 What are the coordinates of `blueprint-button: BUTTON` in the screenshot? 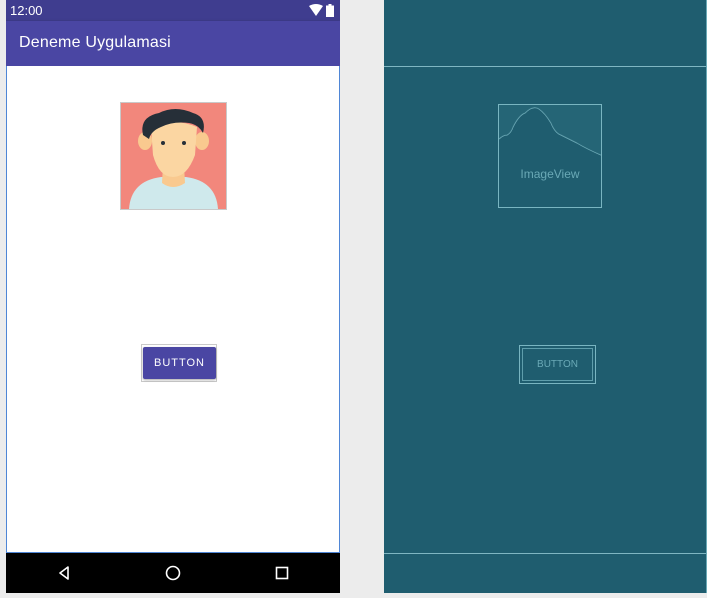 It's located at (557, 364).